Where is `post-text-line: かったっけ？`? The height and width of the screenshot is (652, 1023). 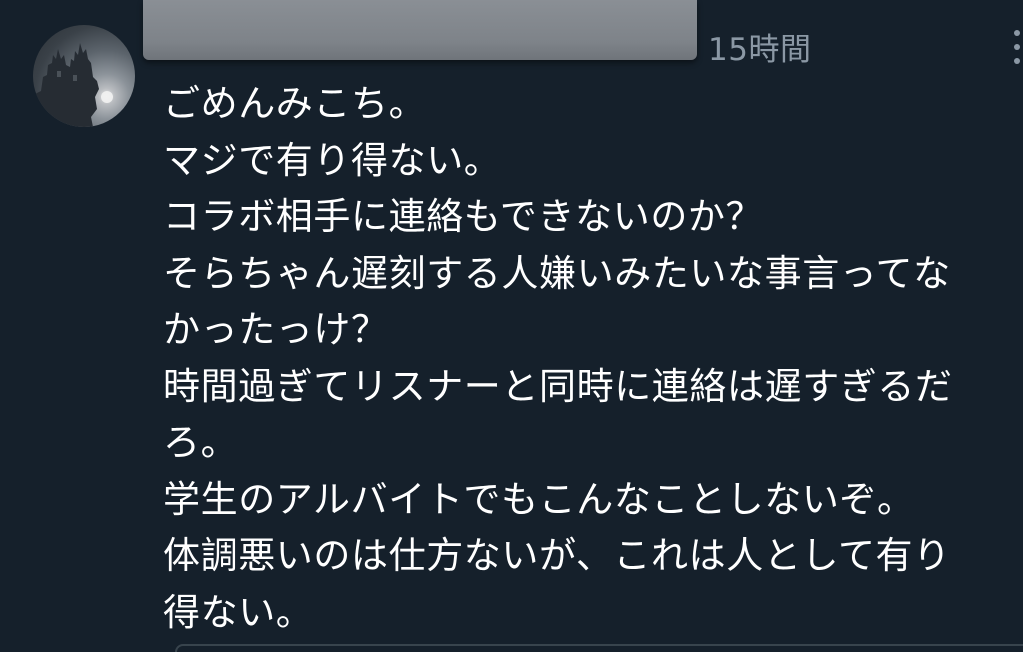 post-text-line: かったっけ？ is located at coordinates (276, 329).